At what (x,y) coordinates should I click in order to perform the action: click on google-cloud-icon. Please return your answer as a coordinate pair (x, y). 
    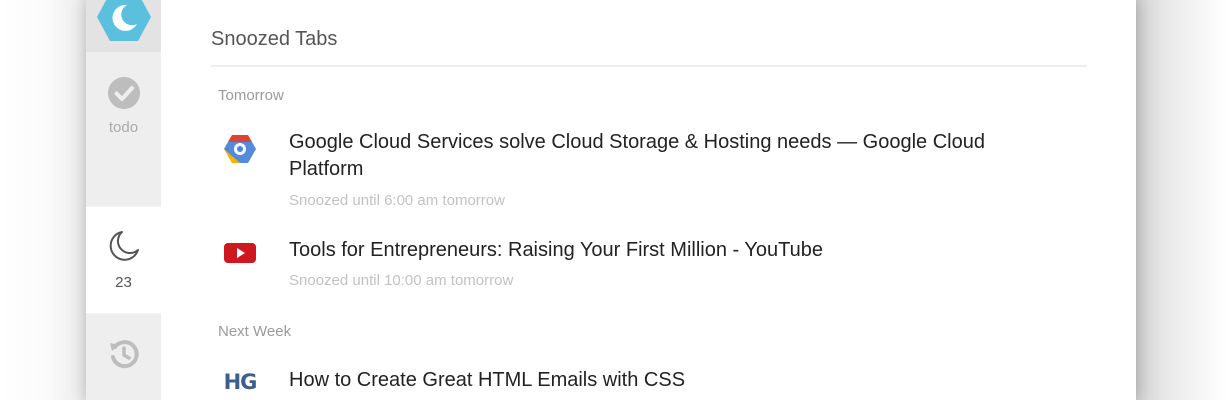
    Looking at the image, I should click on (240, 149).